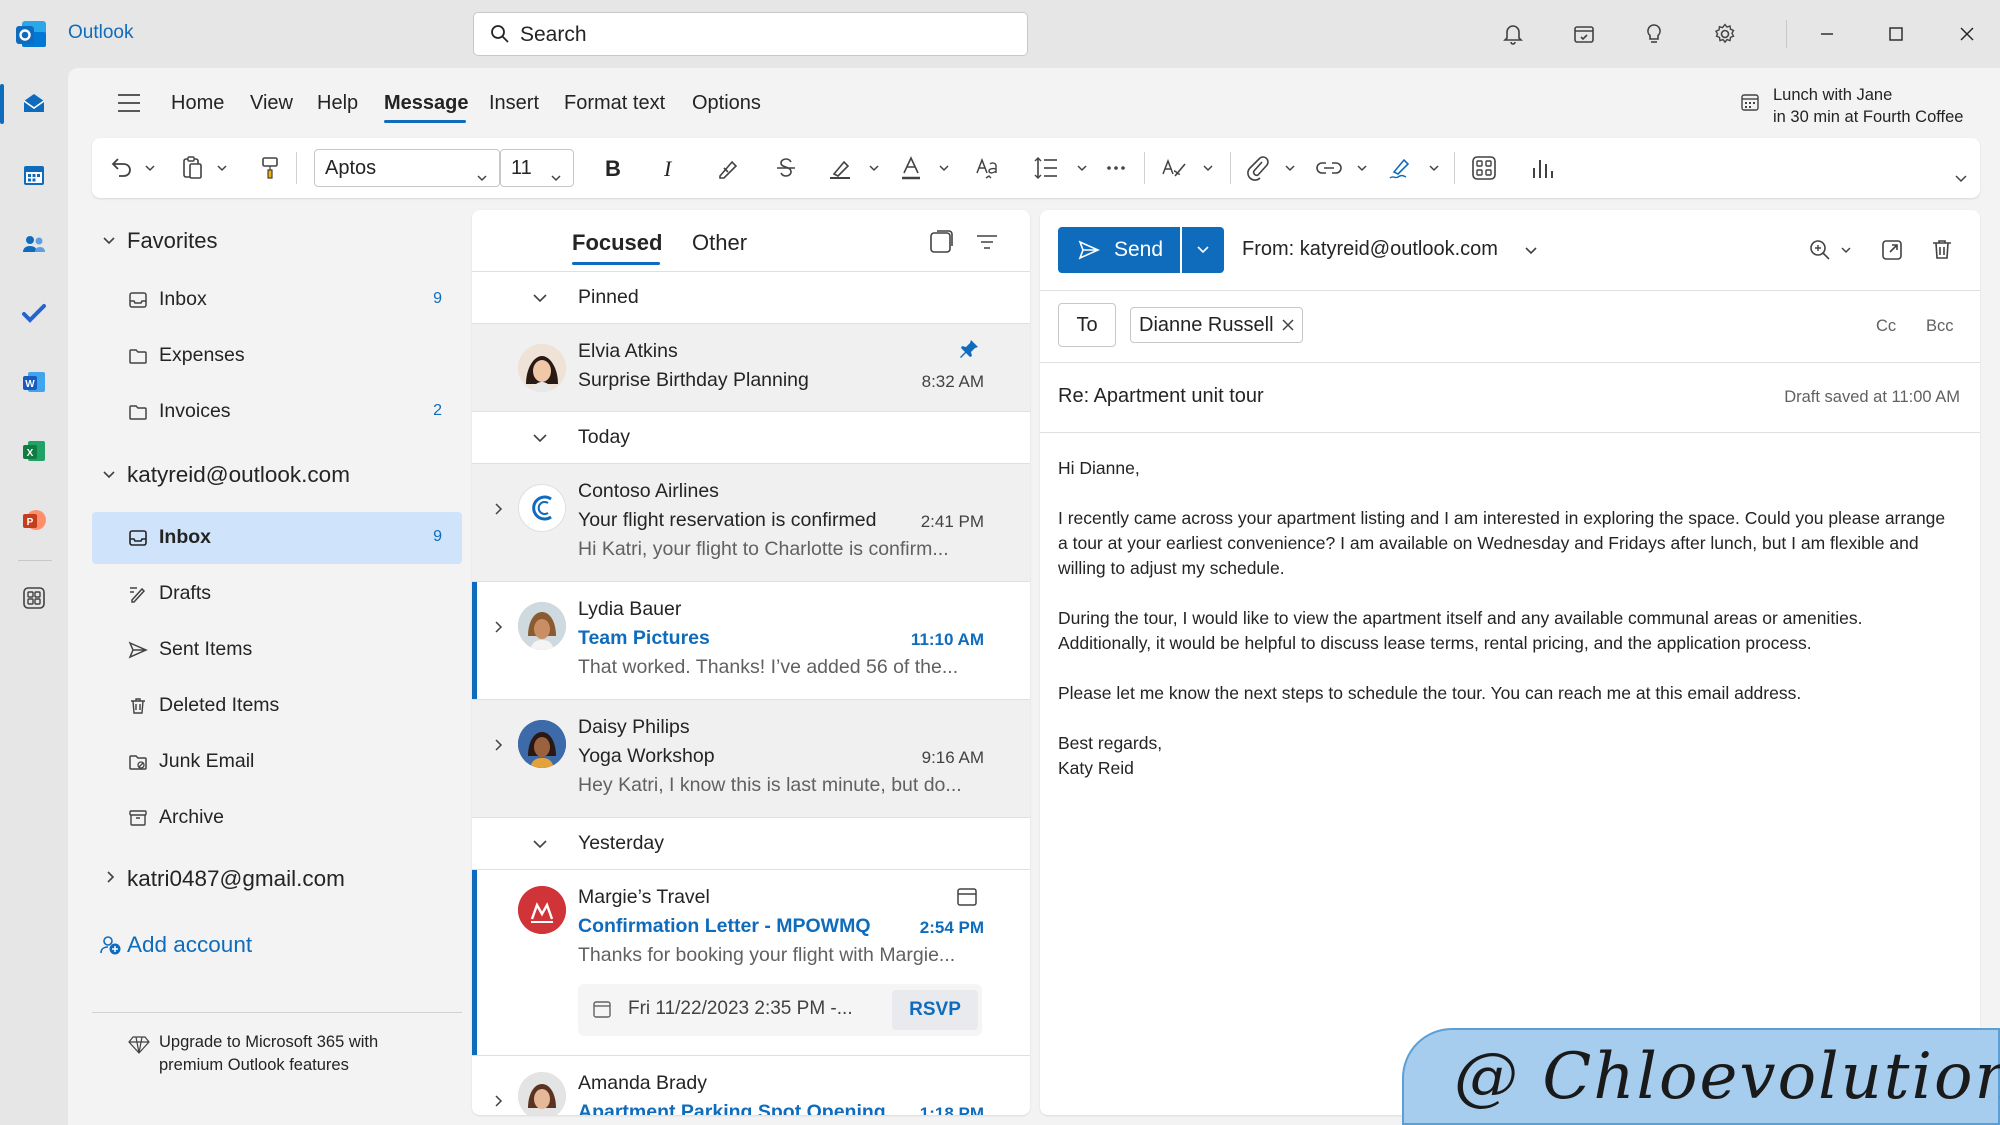  What do you see at coordinates (1370, 249) in the screenshot?
I see `from-address: From: katyreid@outlook.com` at bounding box center [1370, 249].